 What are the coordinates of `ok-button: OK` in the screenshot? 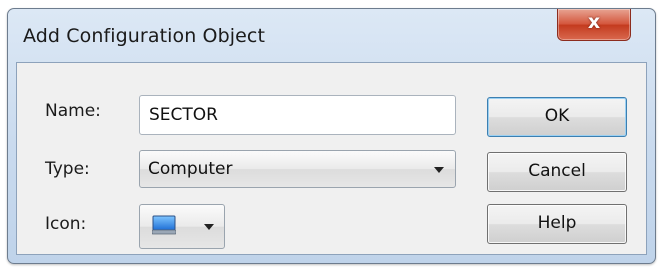 It's located at (557, 117).